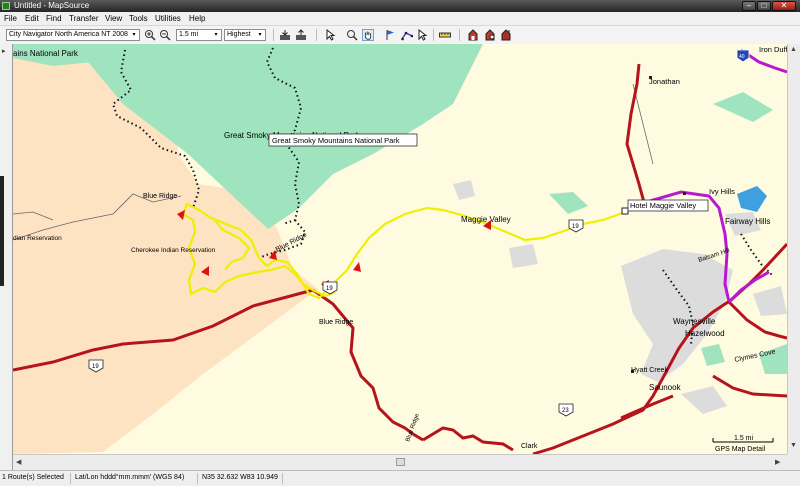 The width and height of the screenshot is (800, 486). What do you see at coordinates (2, 231) in the screenshot?
I see `side-panel-edge` at bounding box center [2, 231].